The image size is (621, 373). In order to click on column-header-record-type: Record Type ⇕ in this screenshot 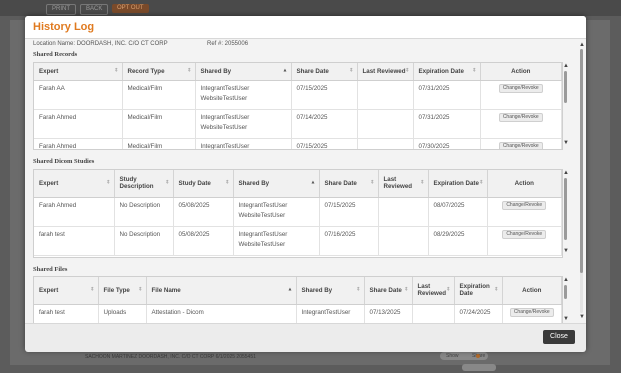, I will do `click(159, 72)`.